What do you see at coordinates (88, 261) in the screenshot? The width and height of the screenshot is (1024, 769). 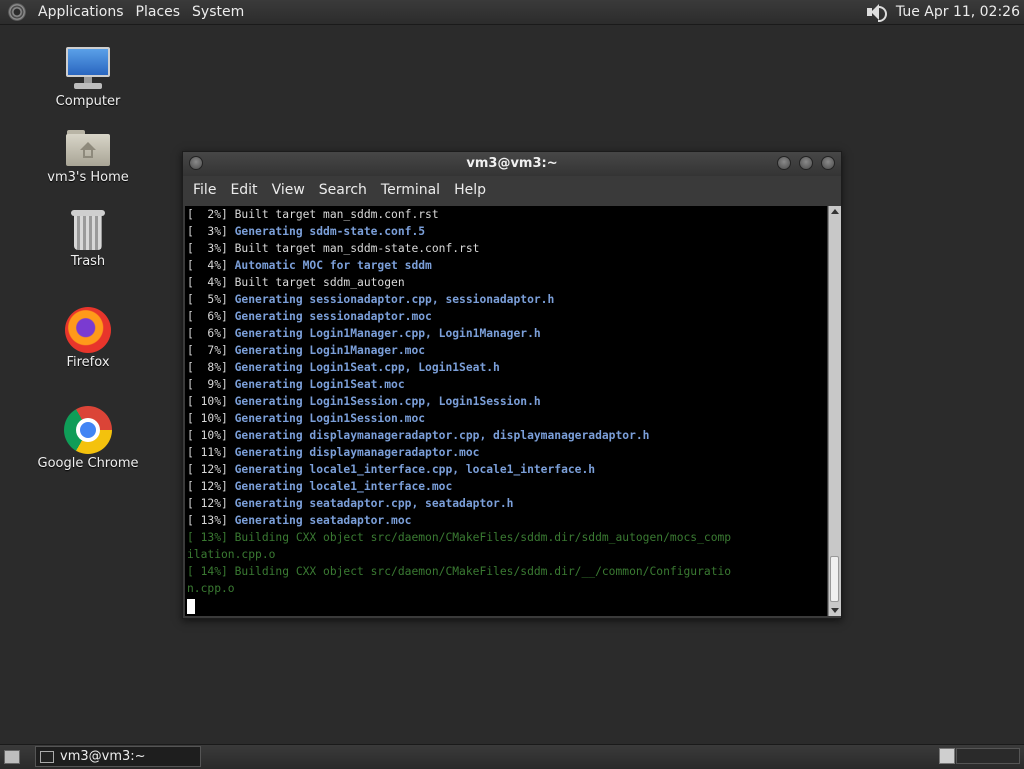 I see `desktop-icon-label: Trash` at bounding box center [88, 261].